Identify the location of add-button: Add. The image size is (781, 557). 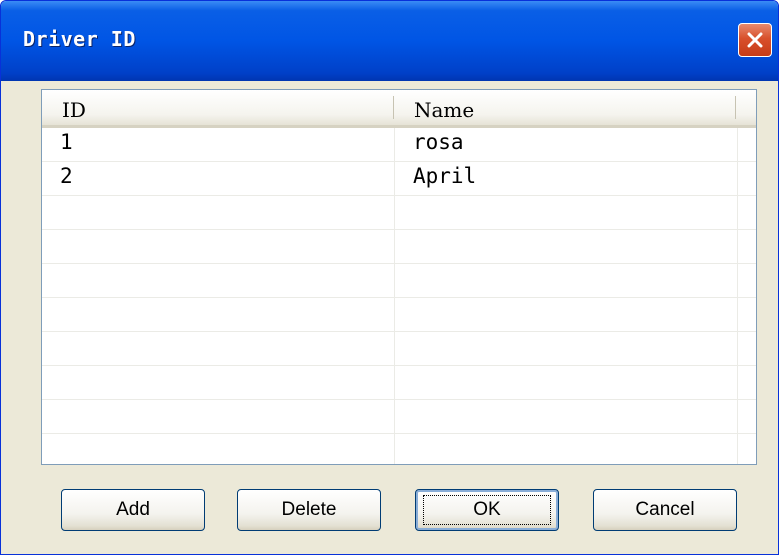
(133, 510).